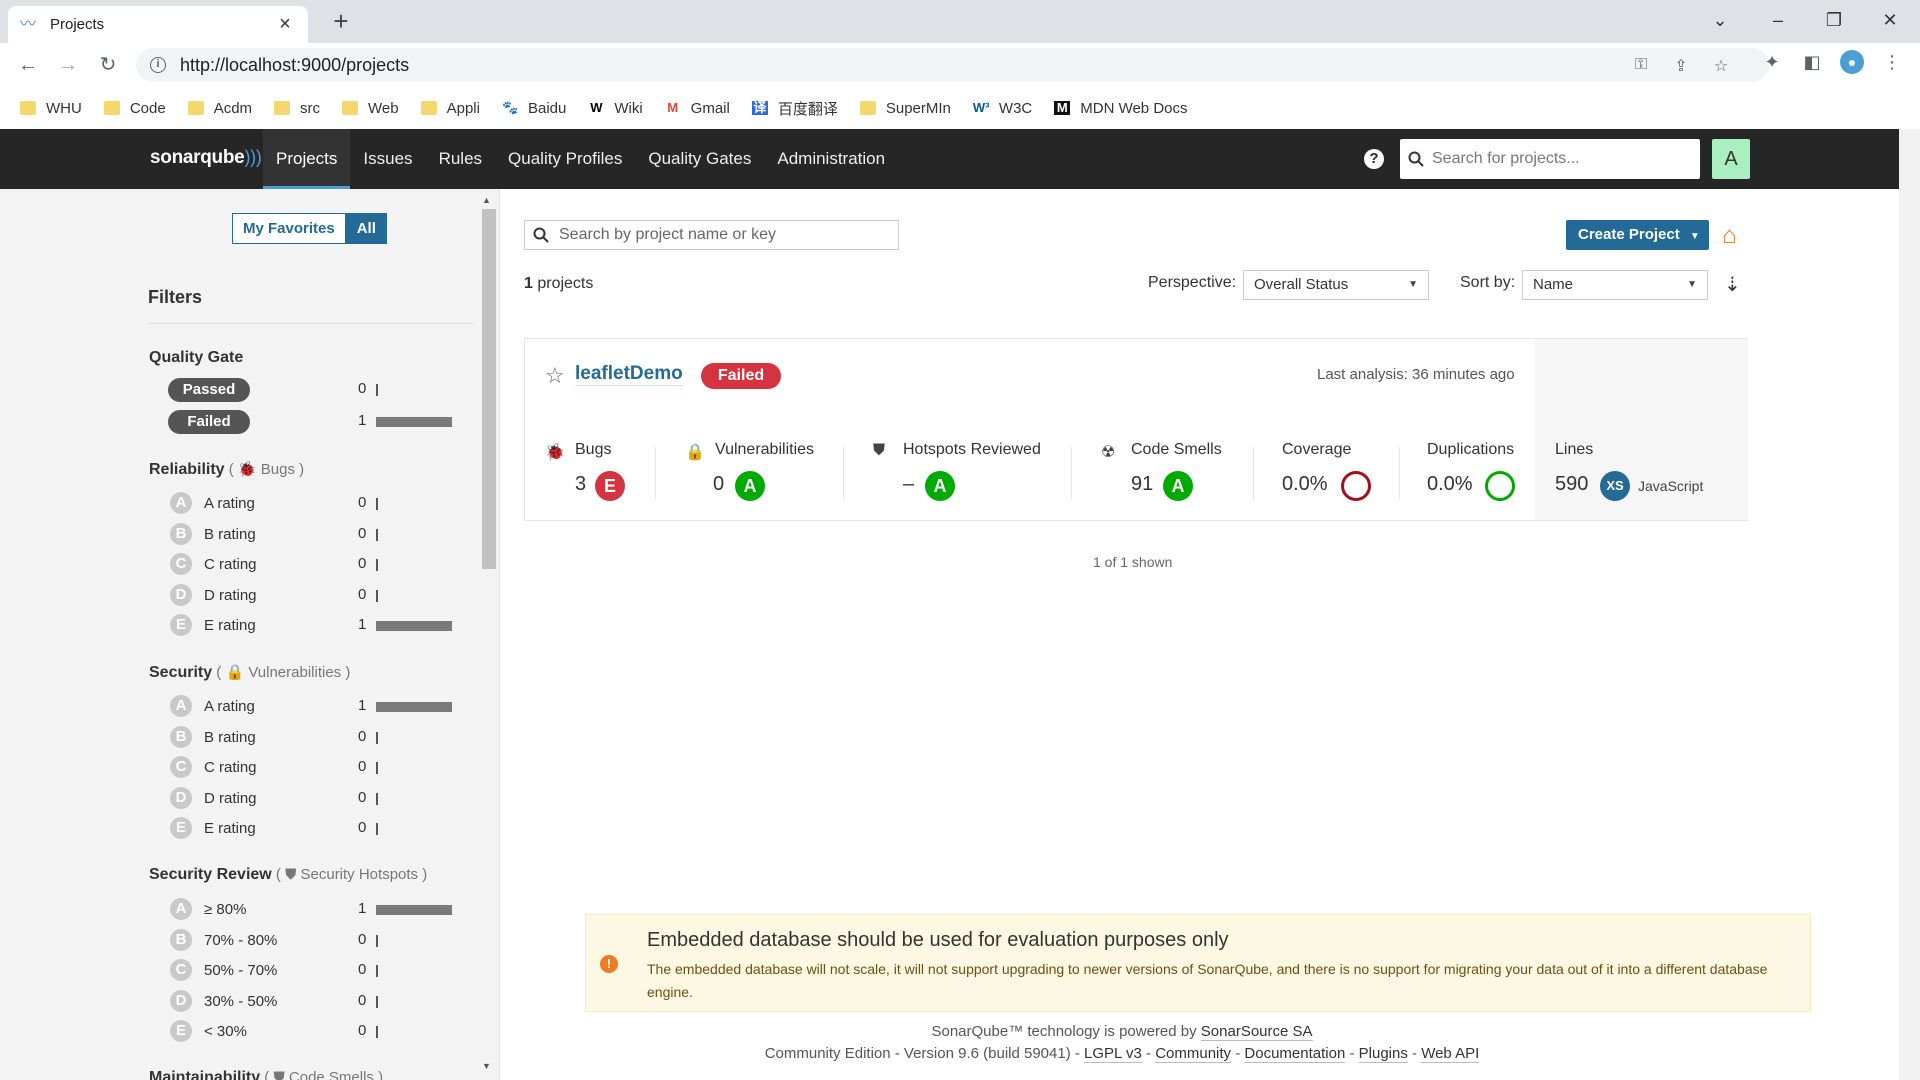 This screenshot has height=1080, width=1920. Describe the element at coordinates (1142, 484) in the screenshot. I see `code-smells-value: 91` at that location.